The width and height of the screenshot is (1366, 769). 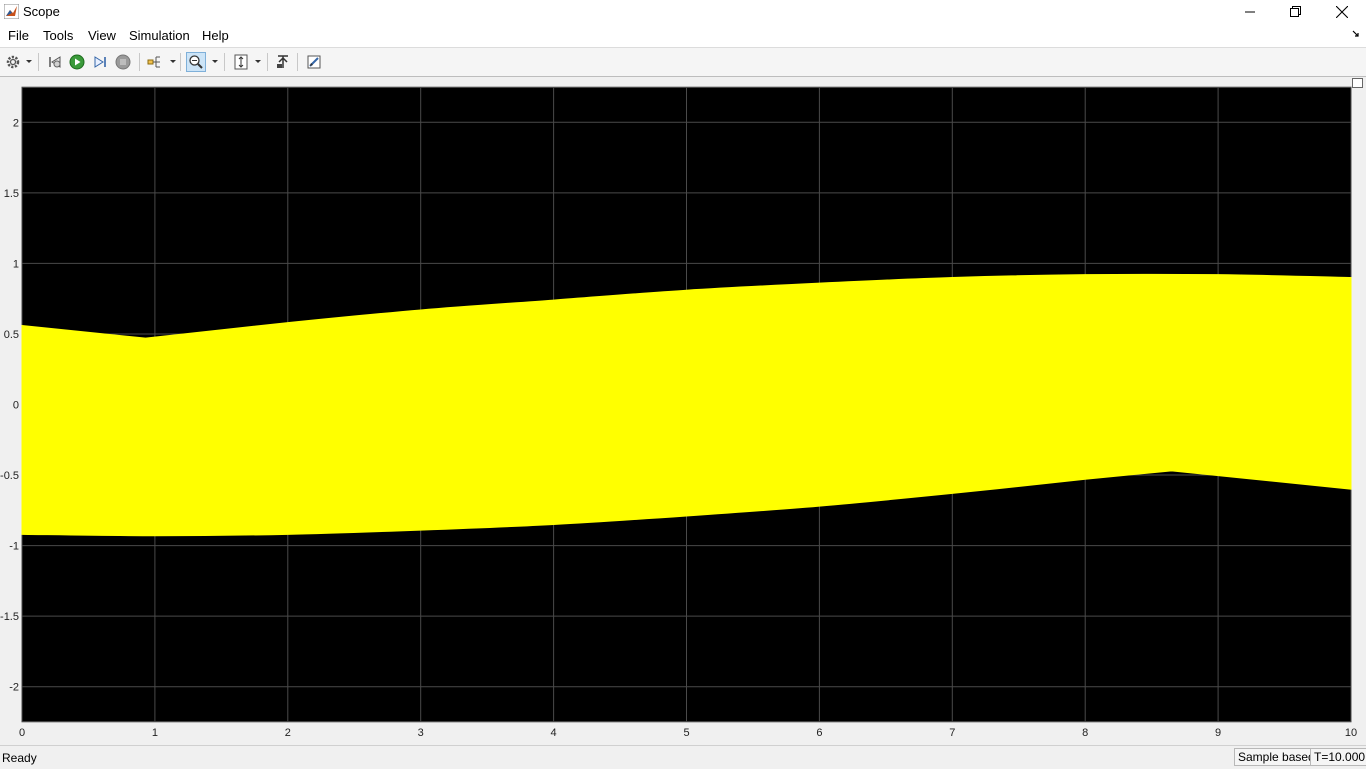 What do you see at coordinates (58, 35) in the screenshot?
I see `menu-tools: Tools` at bounding box center [58, 35].